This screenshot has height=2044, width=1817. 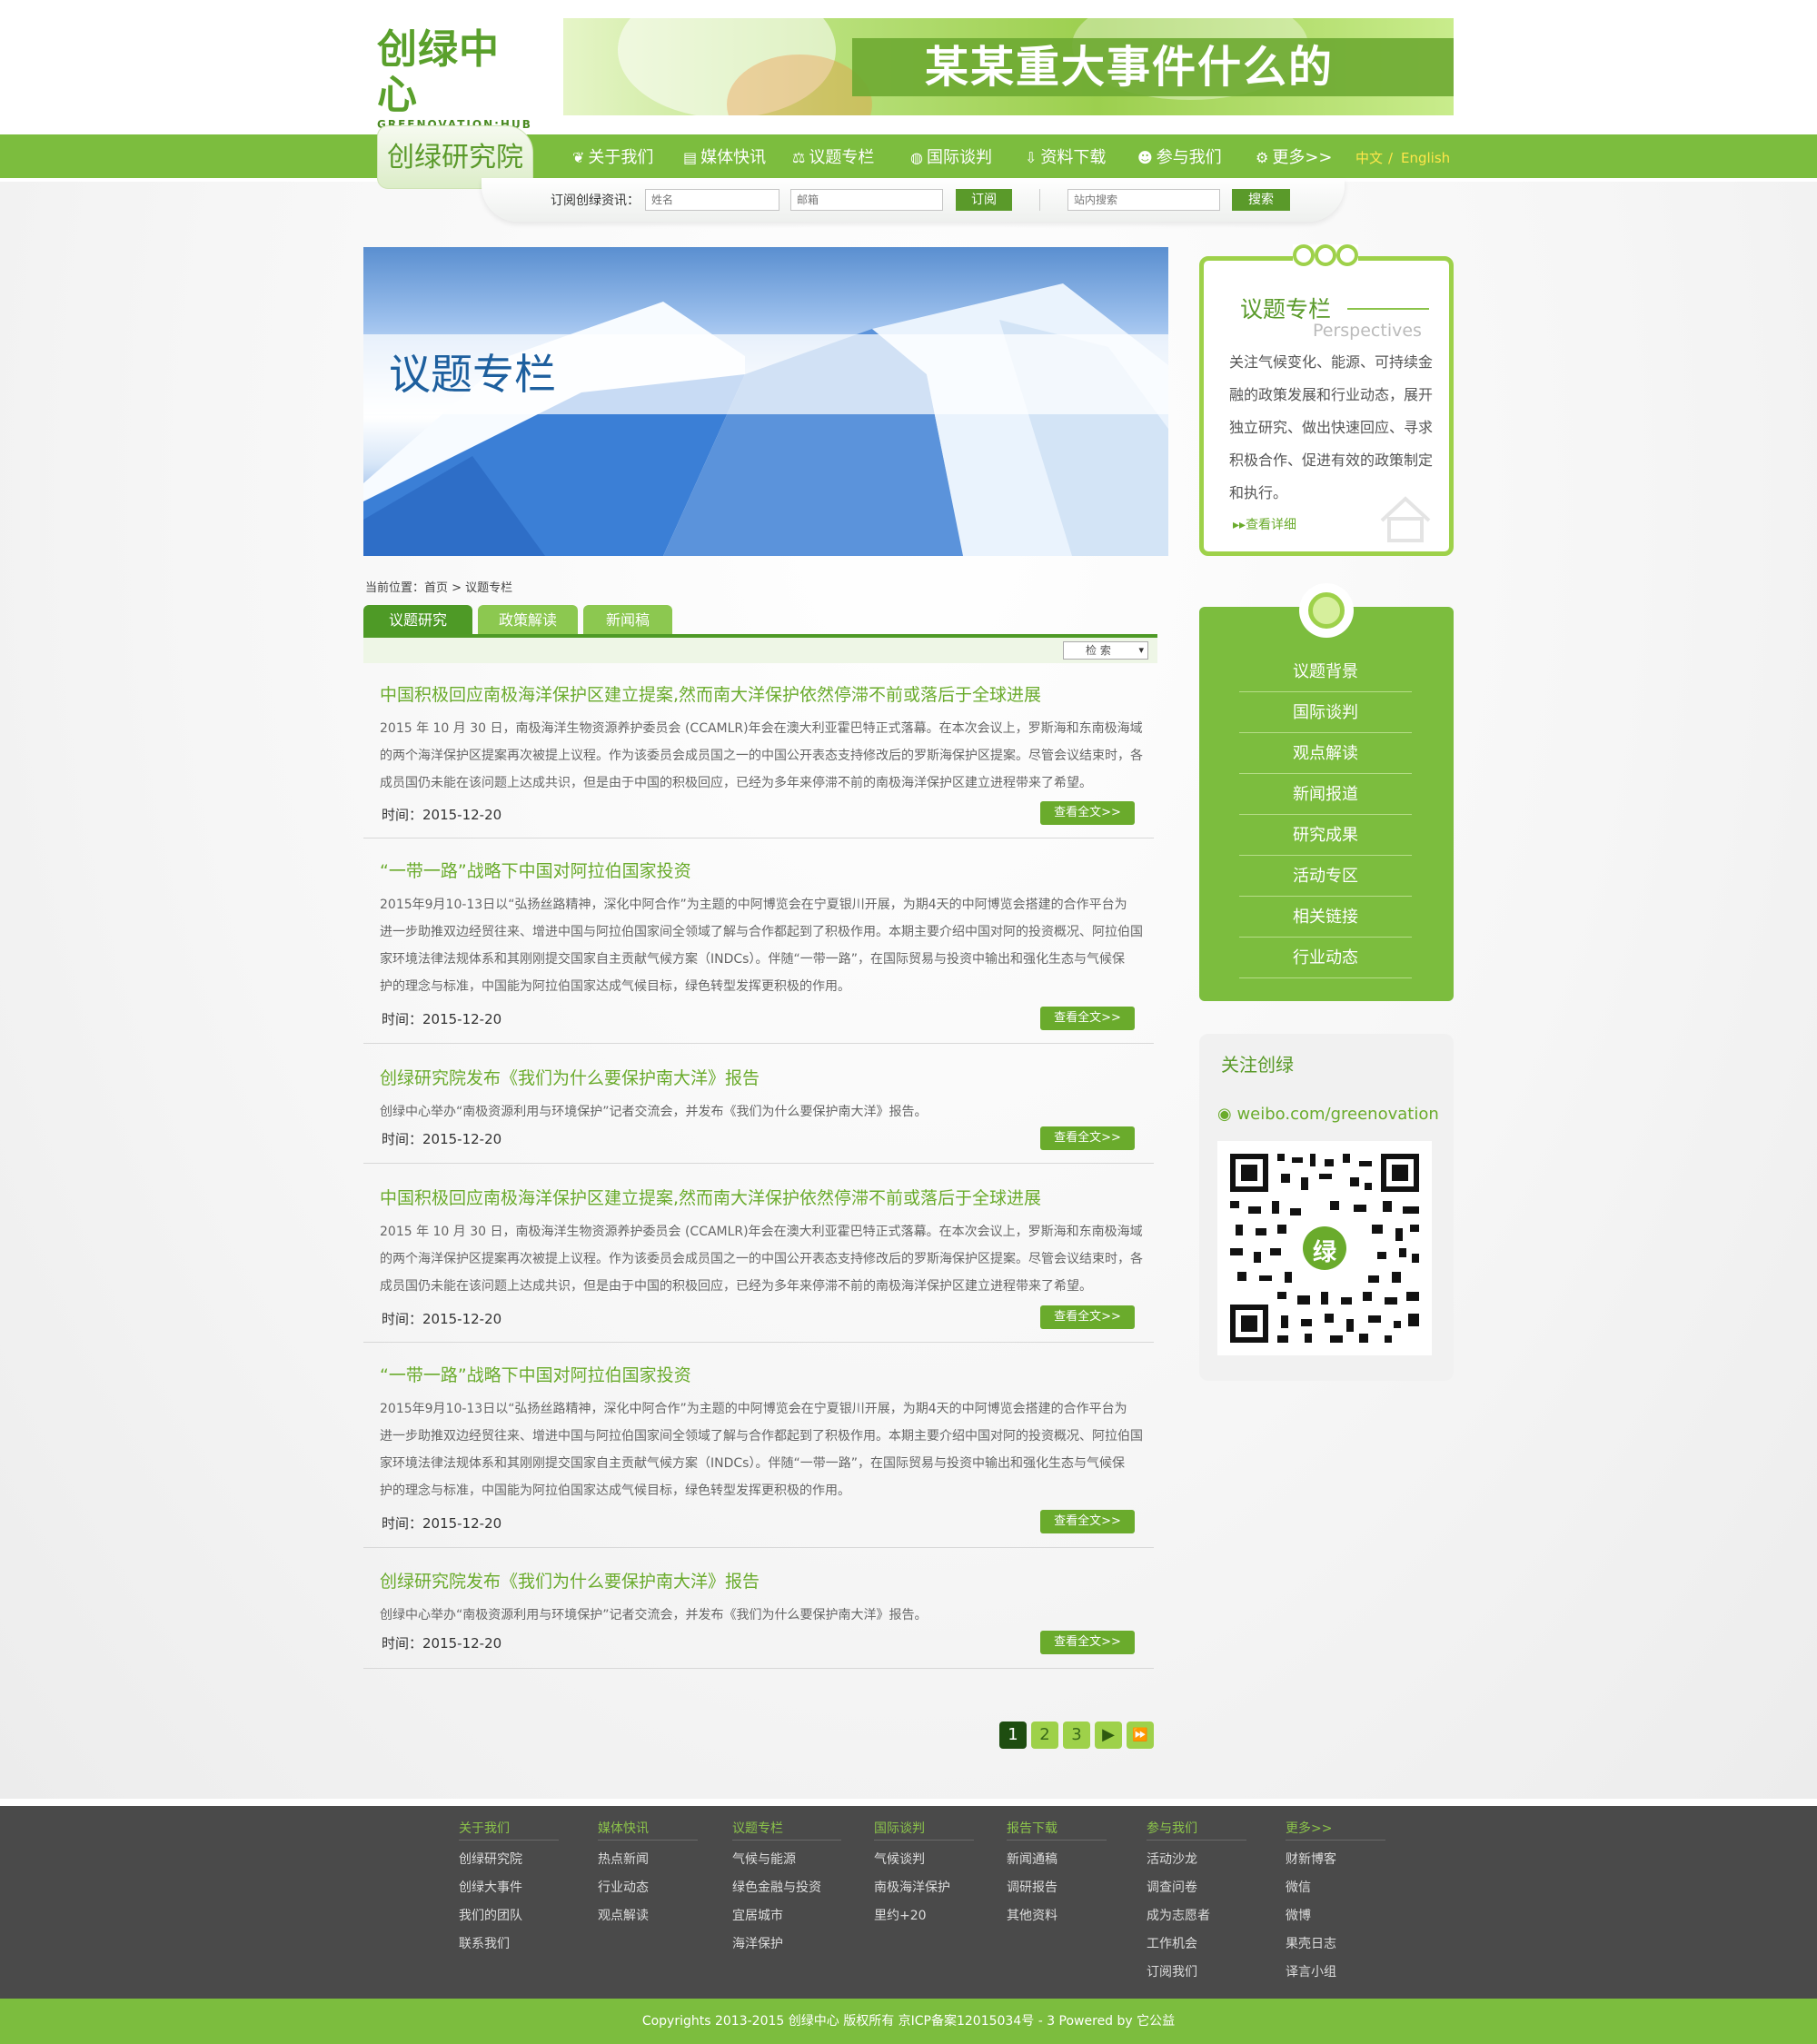 What do you see at coordinates (1324, 1248) in the screenshot?
I see `qr-code: 绿` at bounding box center [1324, 1248].